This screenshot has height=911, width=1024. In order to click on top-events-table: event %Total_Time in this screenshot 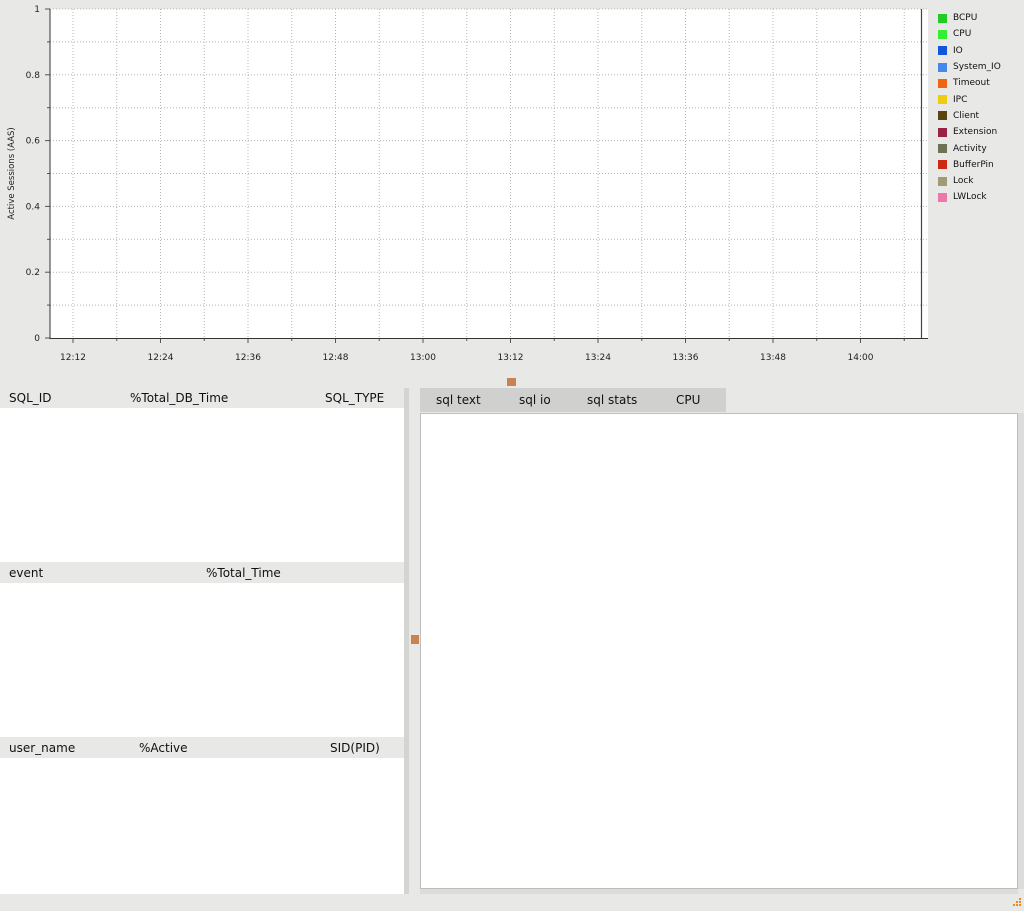, I will do `click(202, 650)`.